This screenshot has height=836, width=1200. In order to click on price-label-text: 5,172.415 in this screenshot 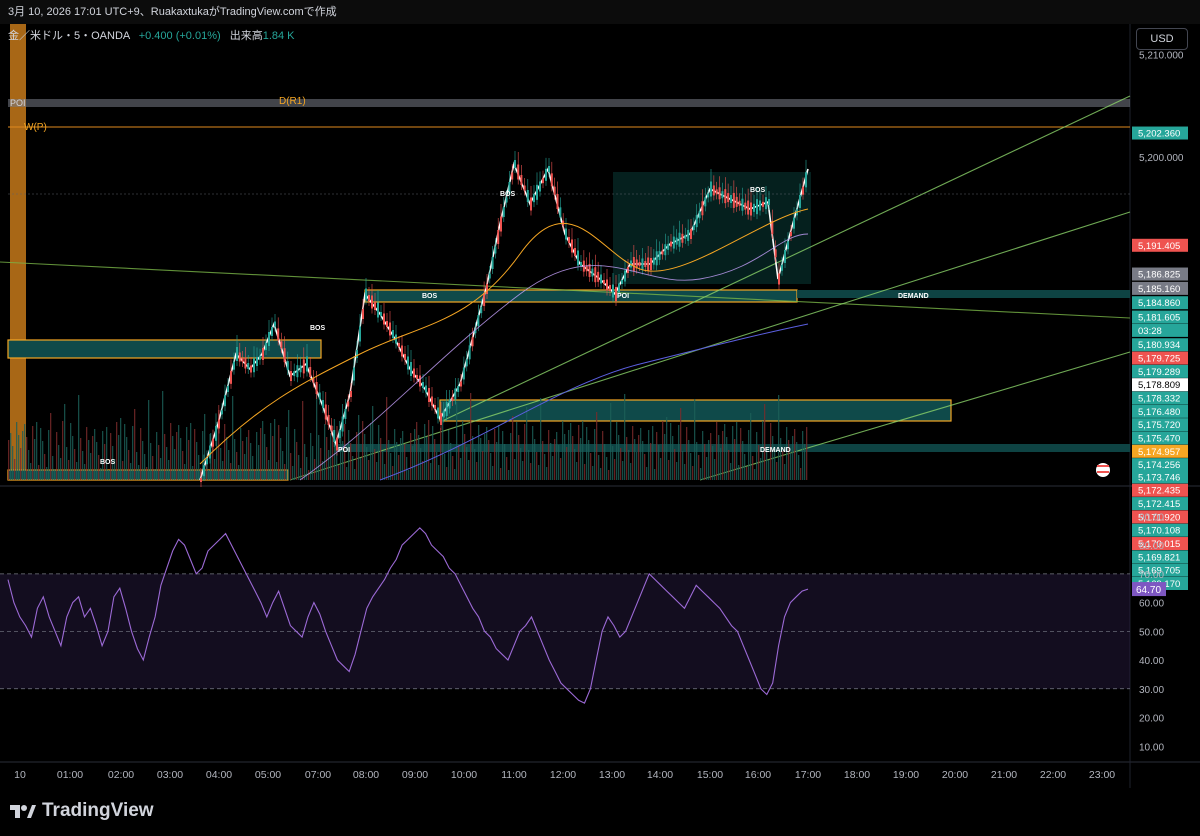, I will do `click(1159, 504)`.